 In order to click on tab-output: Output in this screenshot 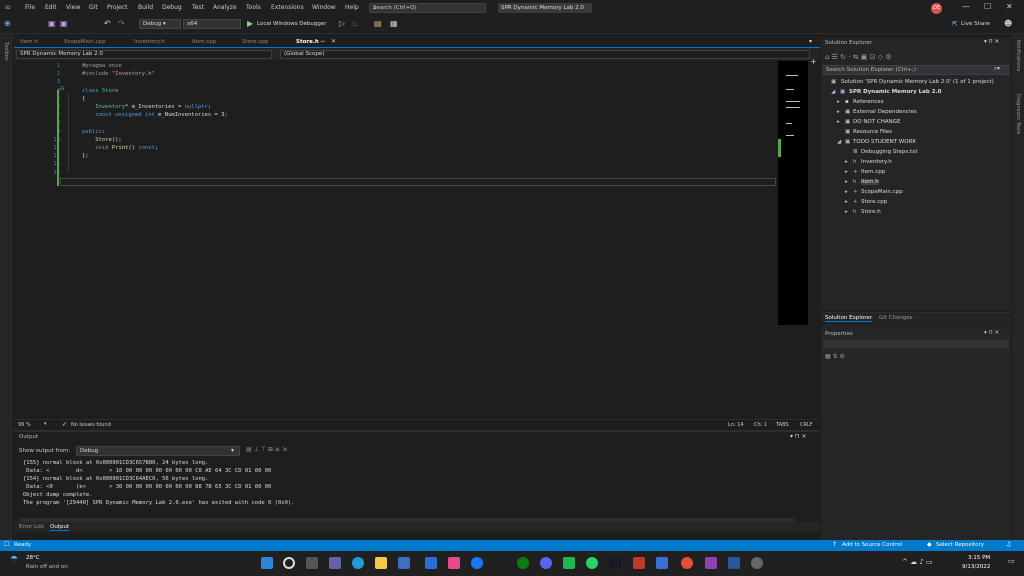, I will do `click(60, 527)`.